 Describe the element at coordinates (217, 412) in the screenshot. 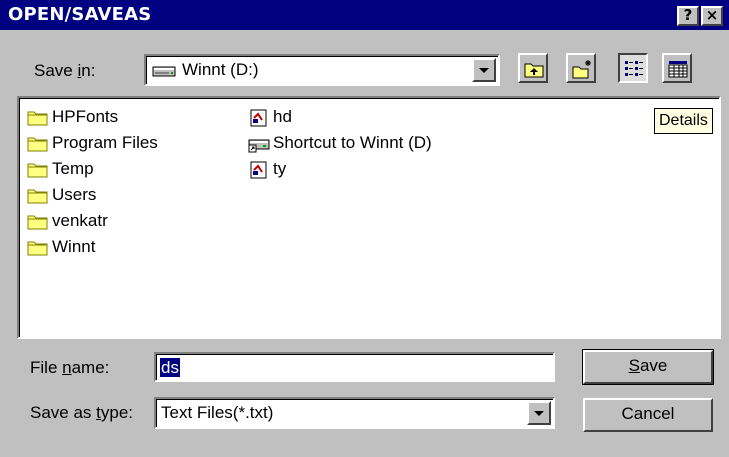

I see `save-as-type-value: Text Files(*.txt)` at that location.